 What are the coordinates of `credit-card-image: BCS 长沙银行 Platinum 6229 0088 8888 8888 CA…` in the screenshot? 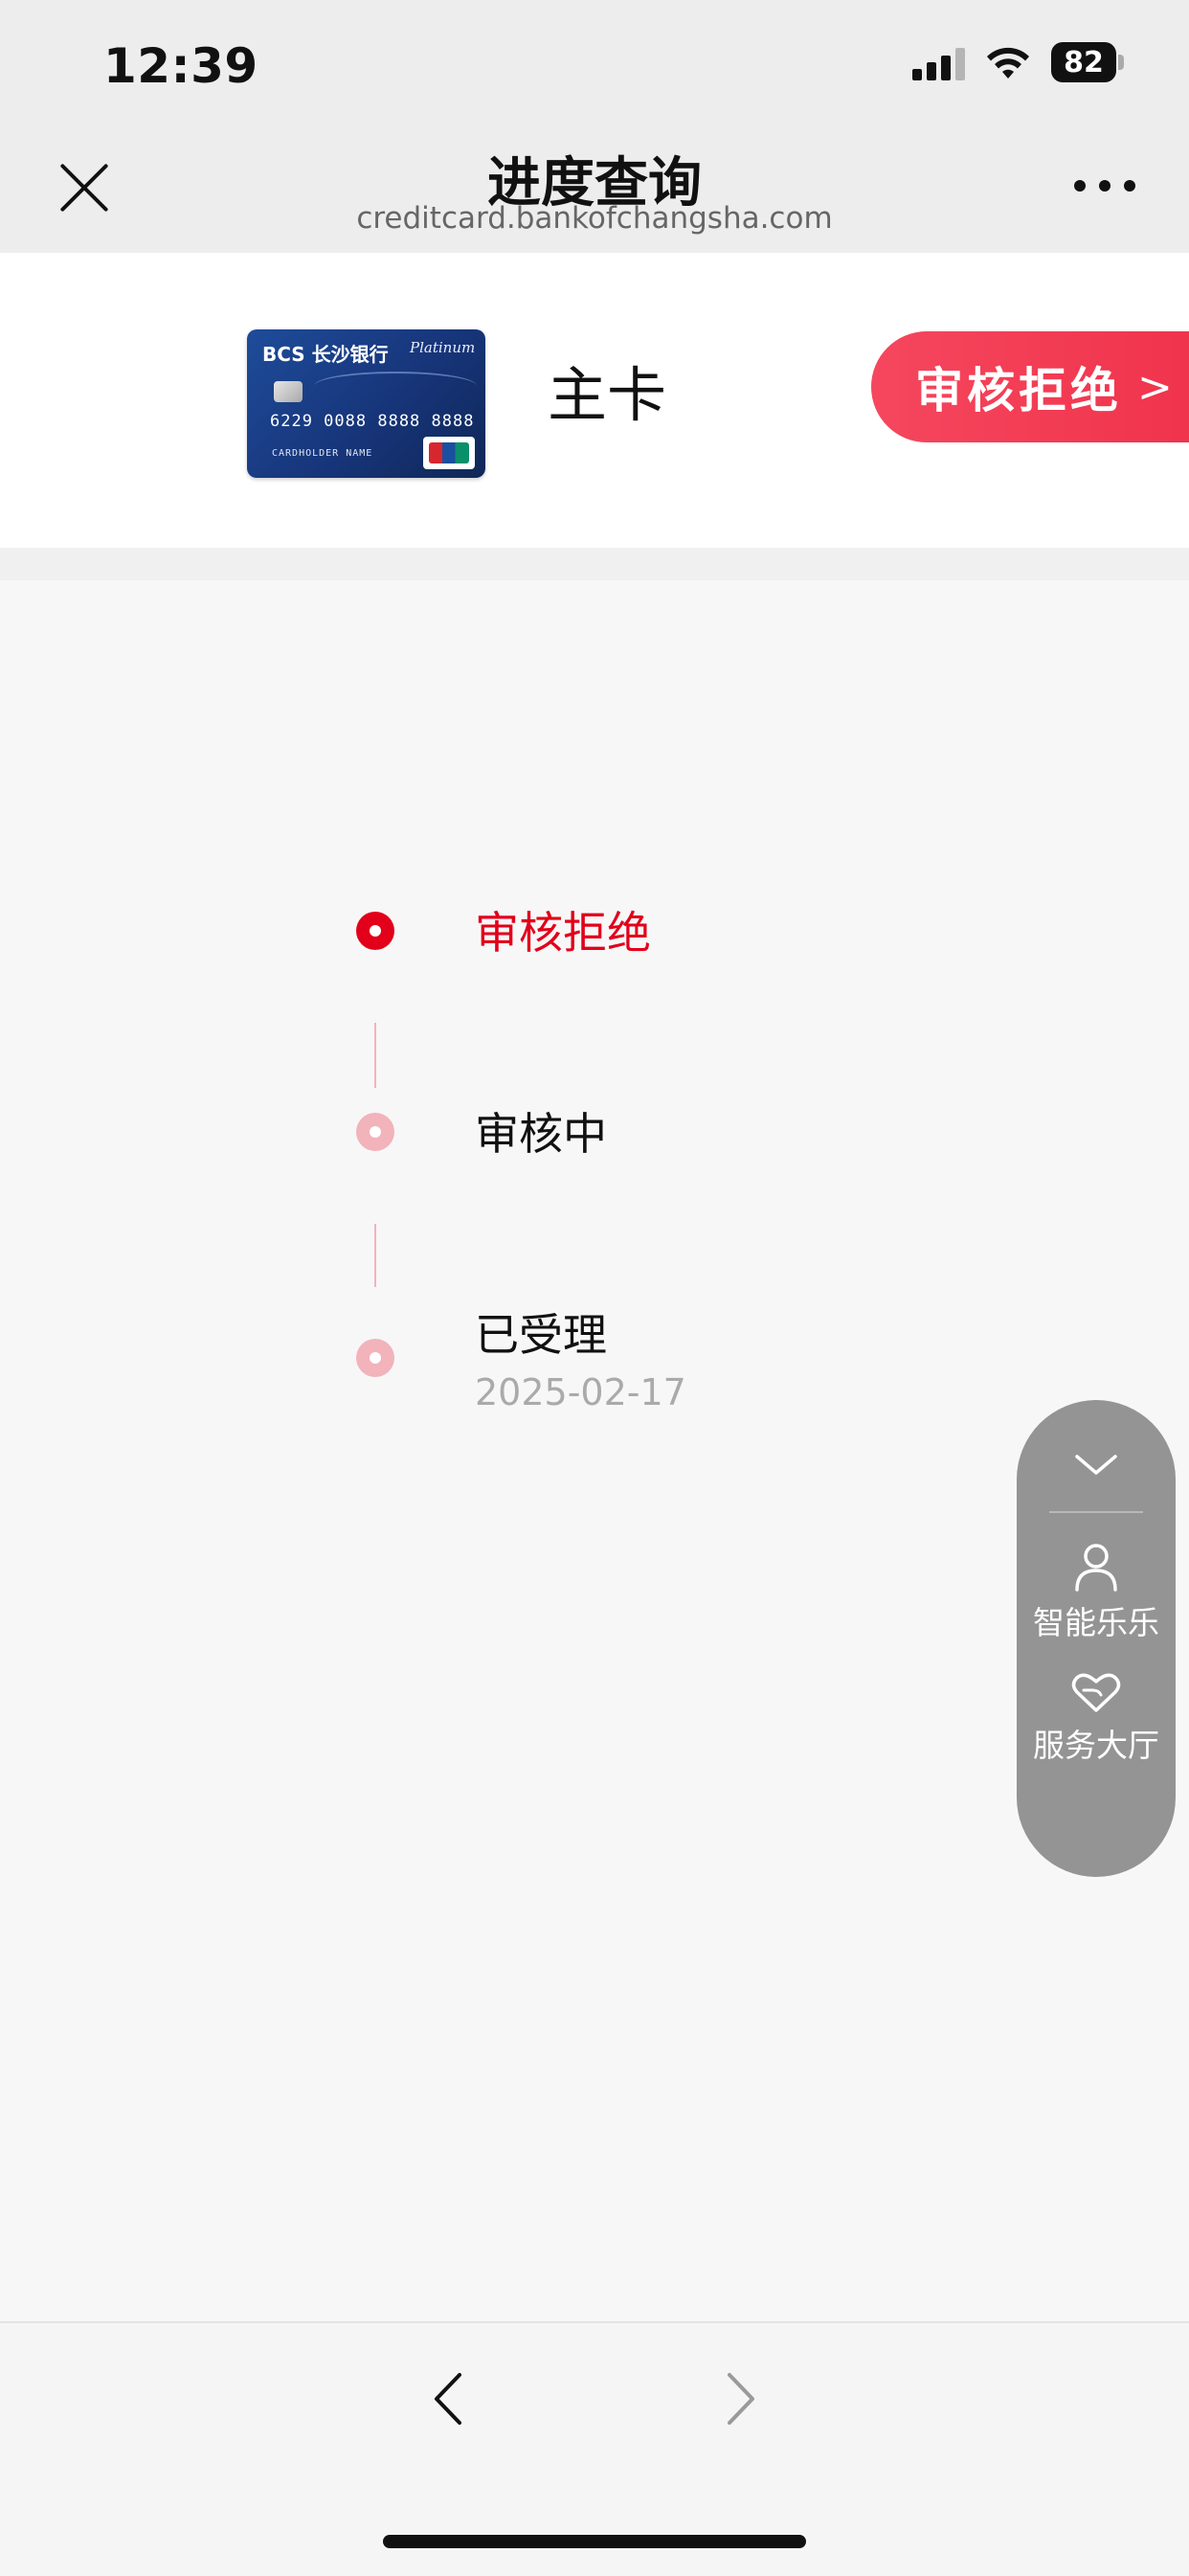 It's located at (366, 403).